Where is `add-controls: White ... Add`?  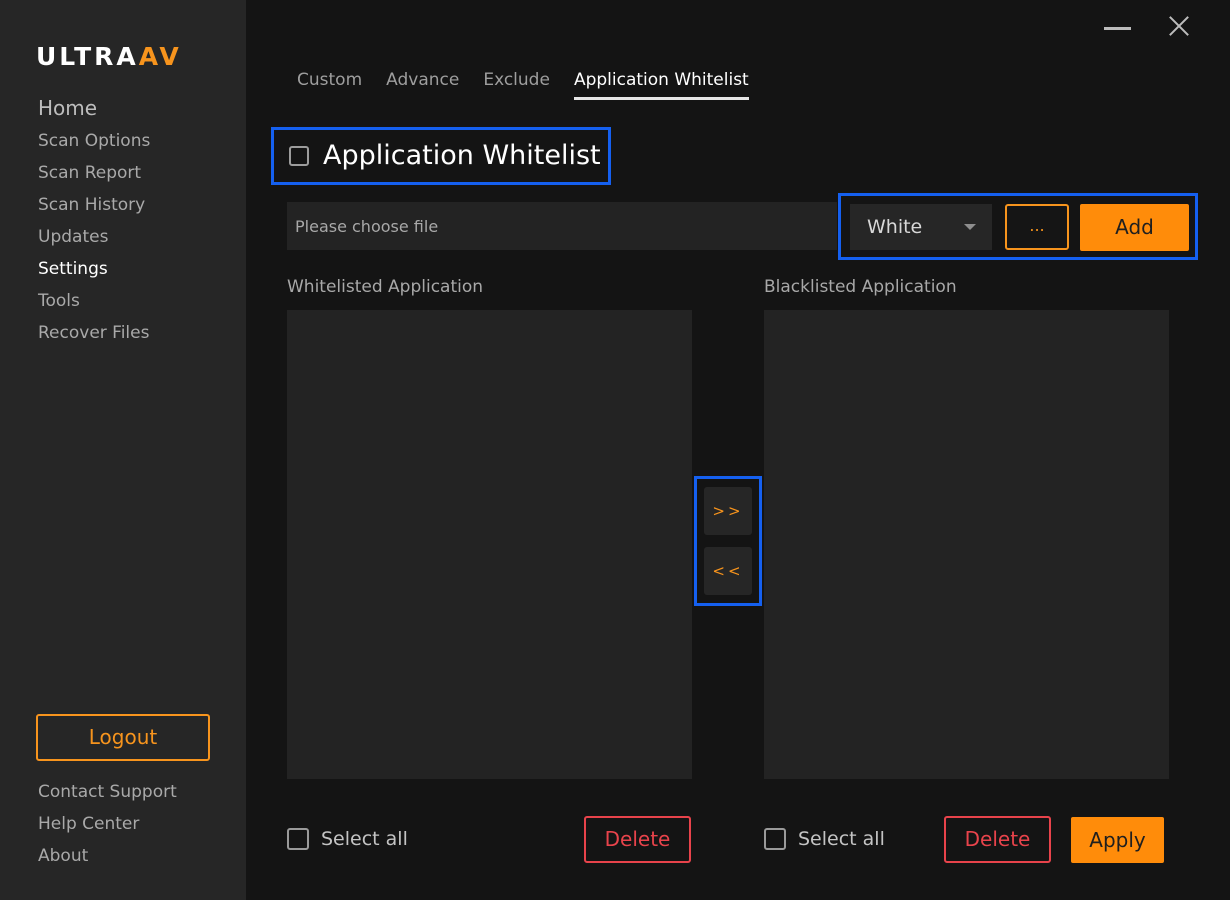 add-controls: White ... Add is located at coordinates (1018, 226).